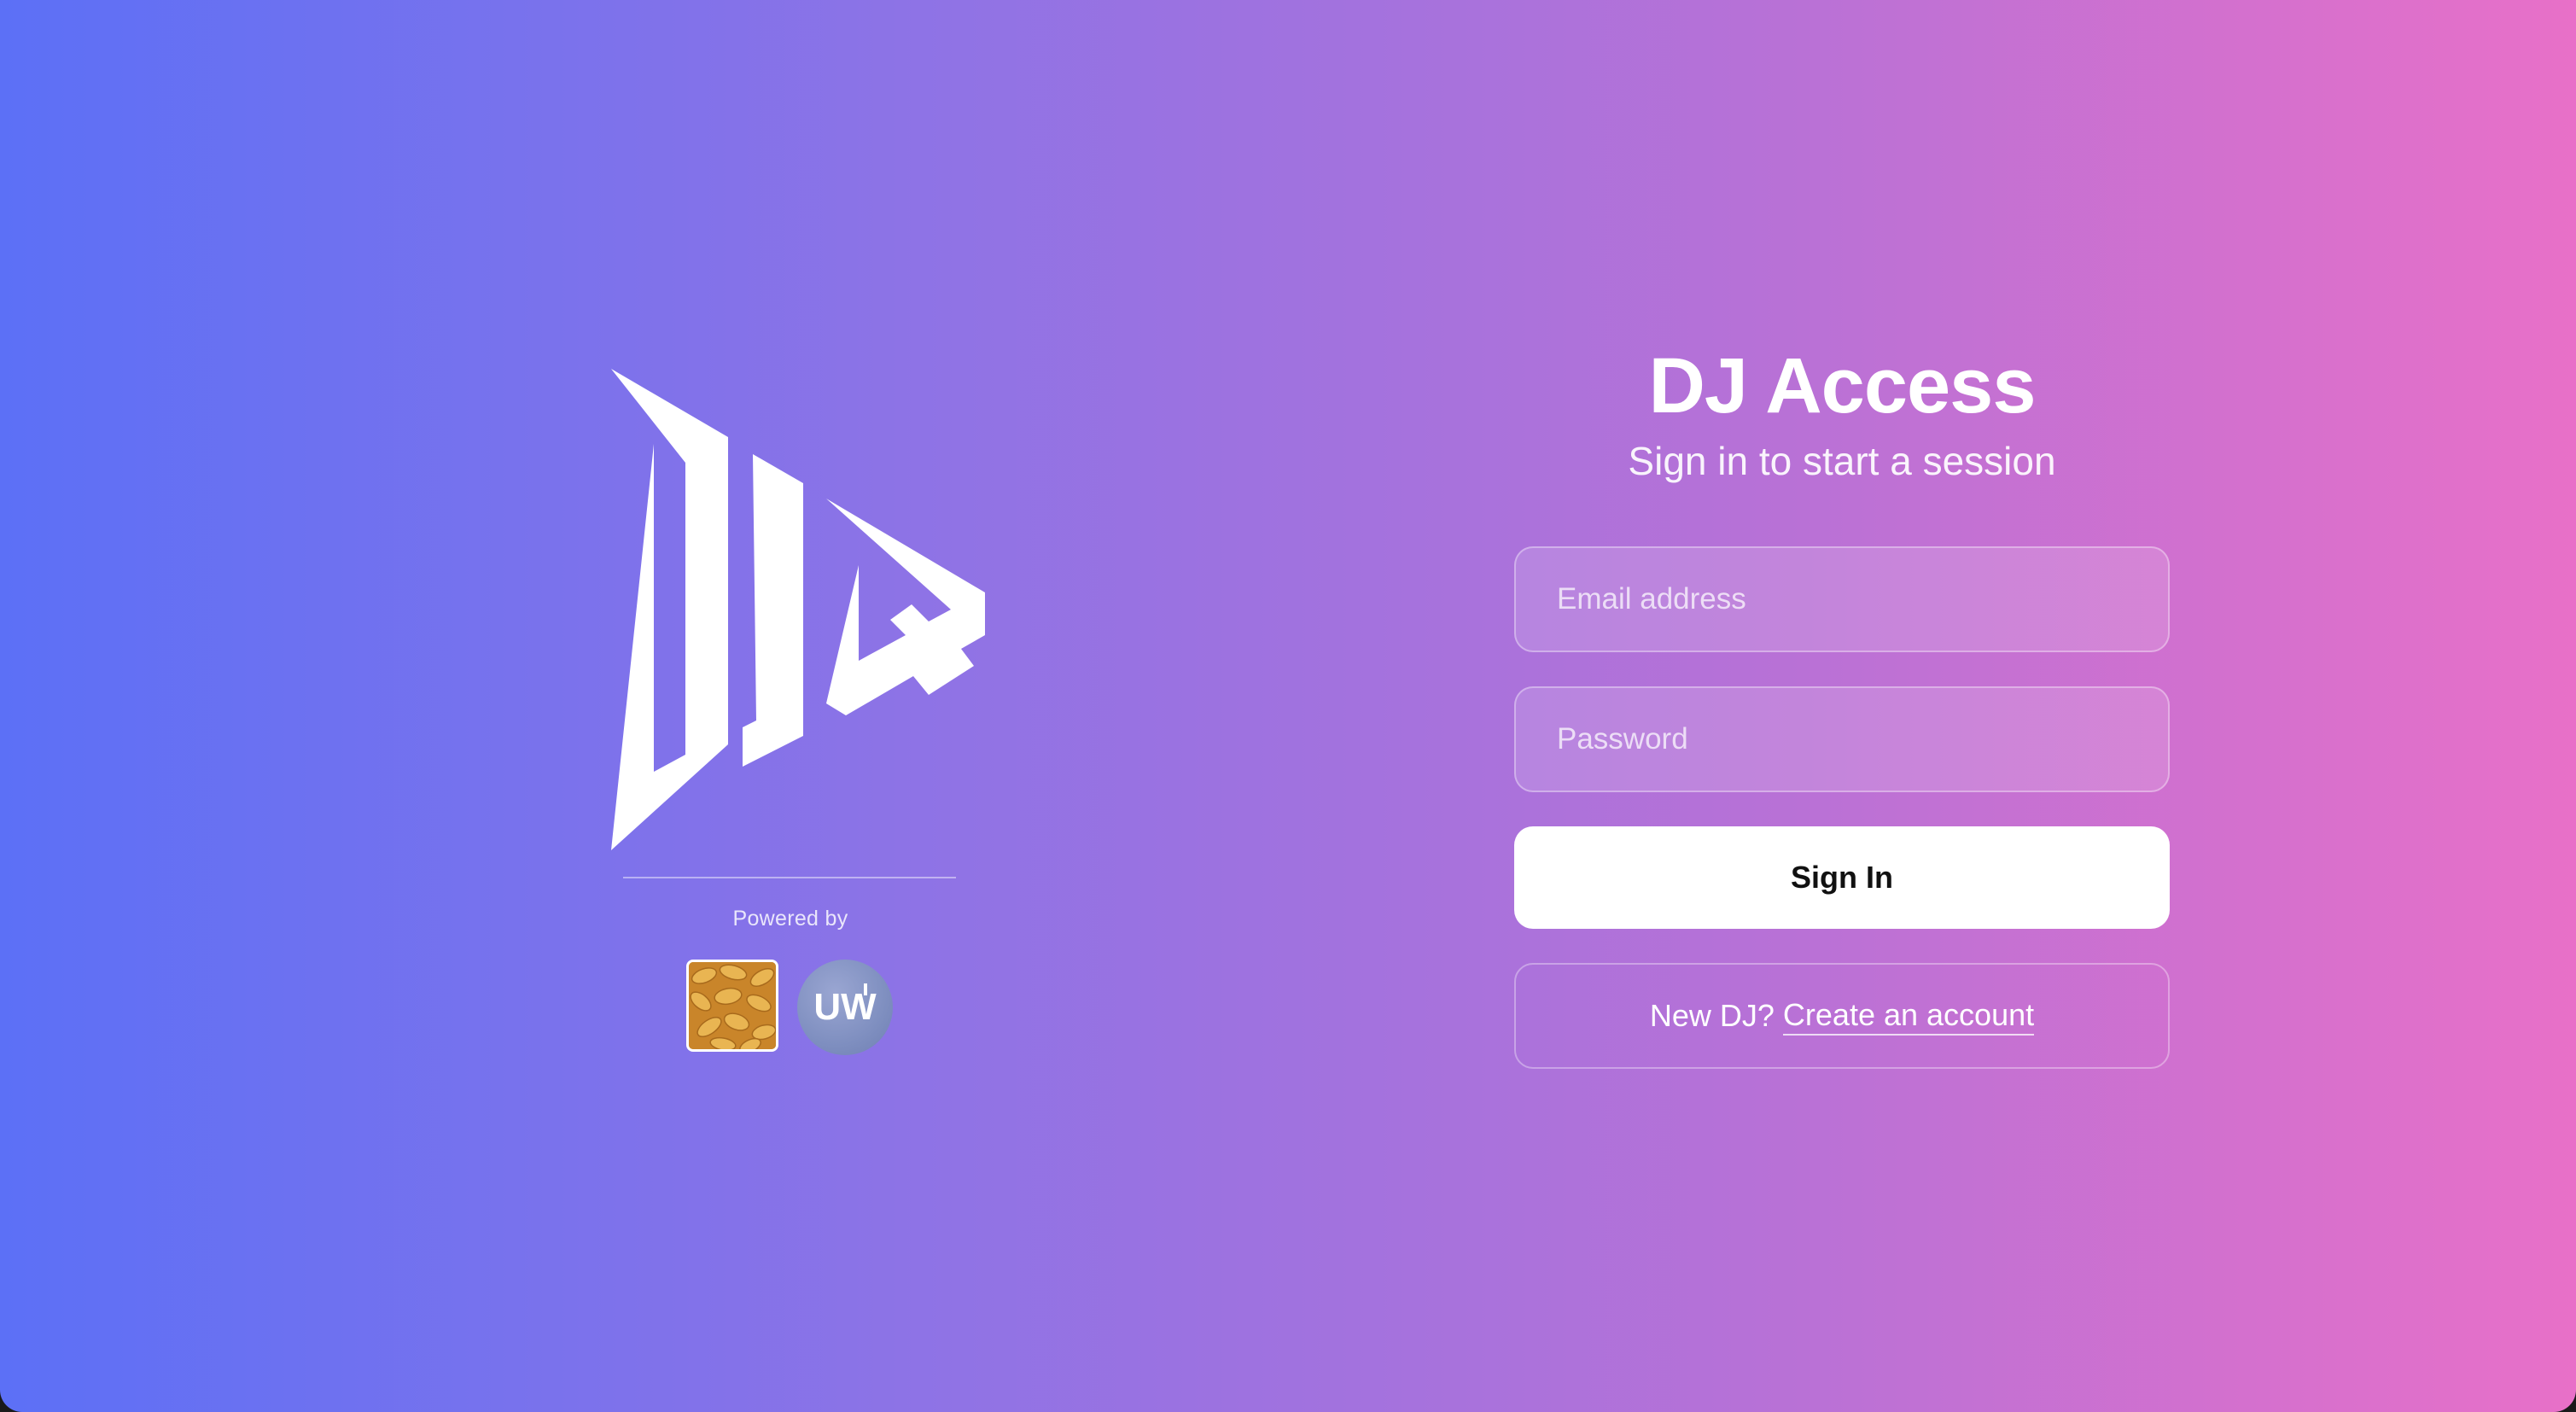 The height and width of the screenshot is (1412, 2576). Describe the element at coordinates (1712, 1015) in the screenshot. I see `signup-prompt: New DJ?` at that location.